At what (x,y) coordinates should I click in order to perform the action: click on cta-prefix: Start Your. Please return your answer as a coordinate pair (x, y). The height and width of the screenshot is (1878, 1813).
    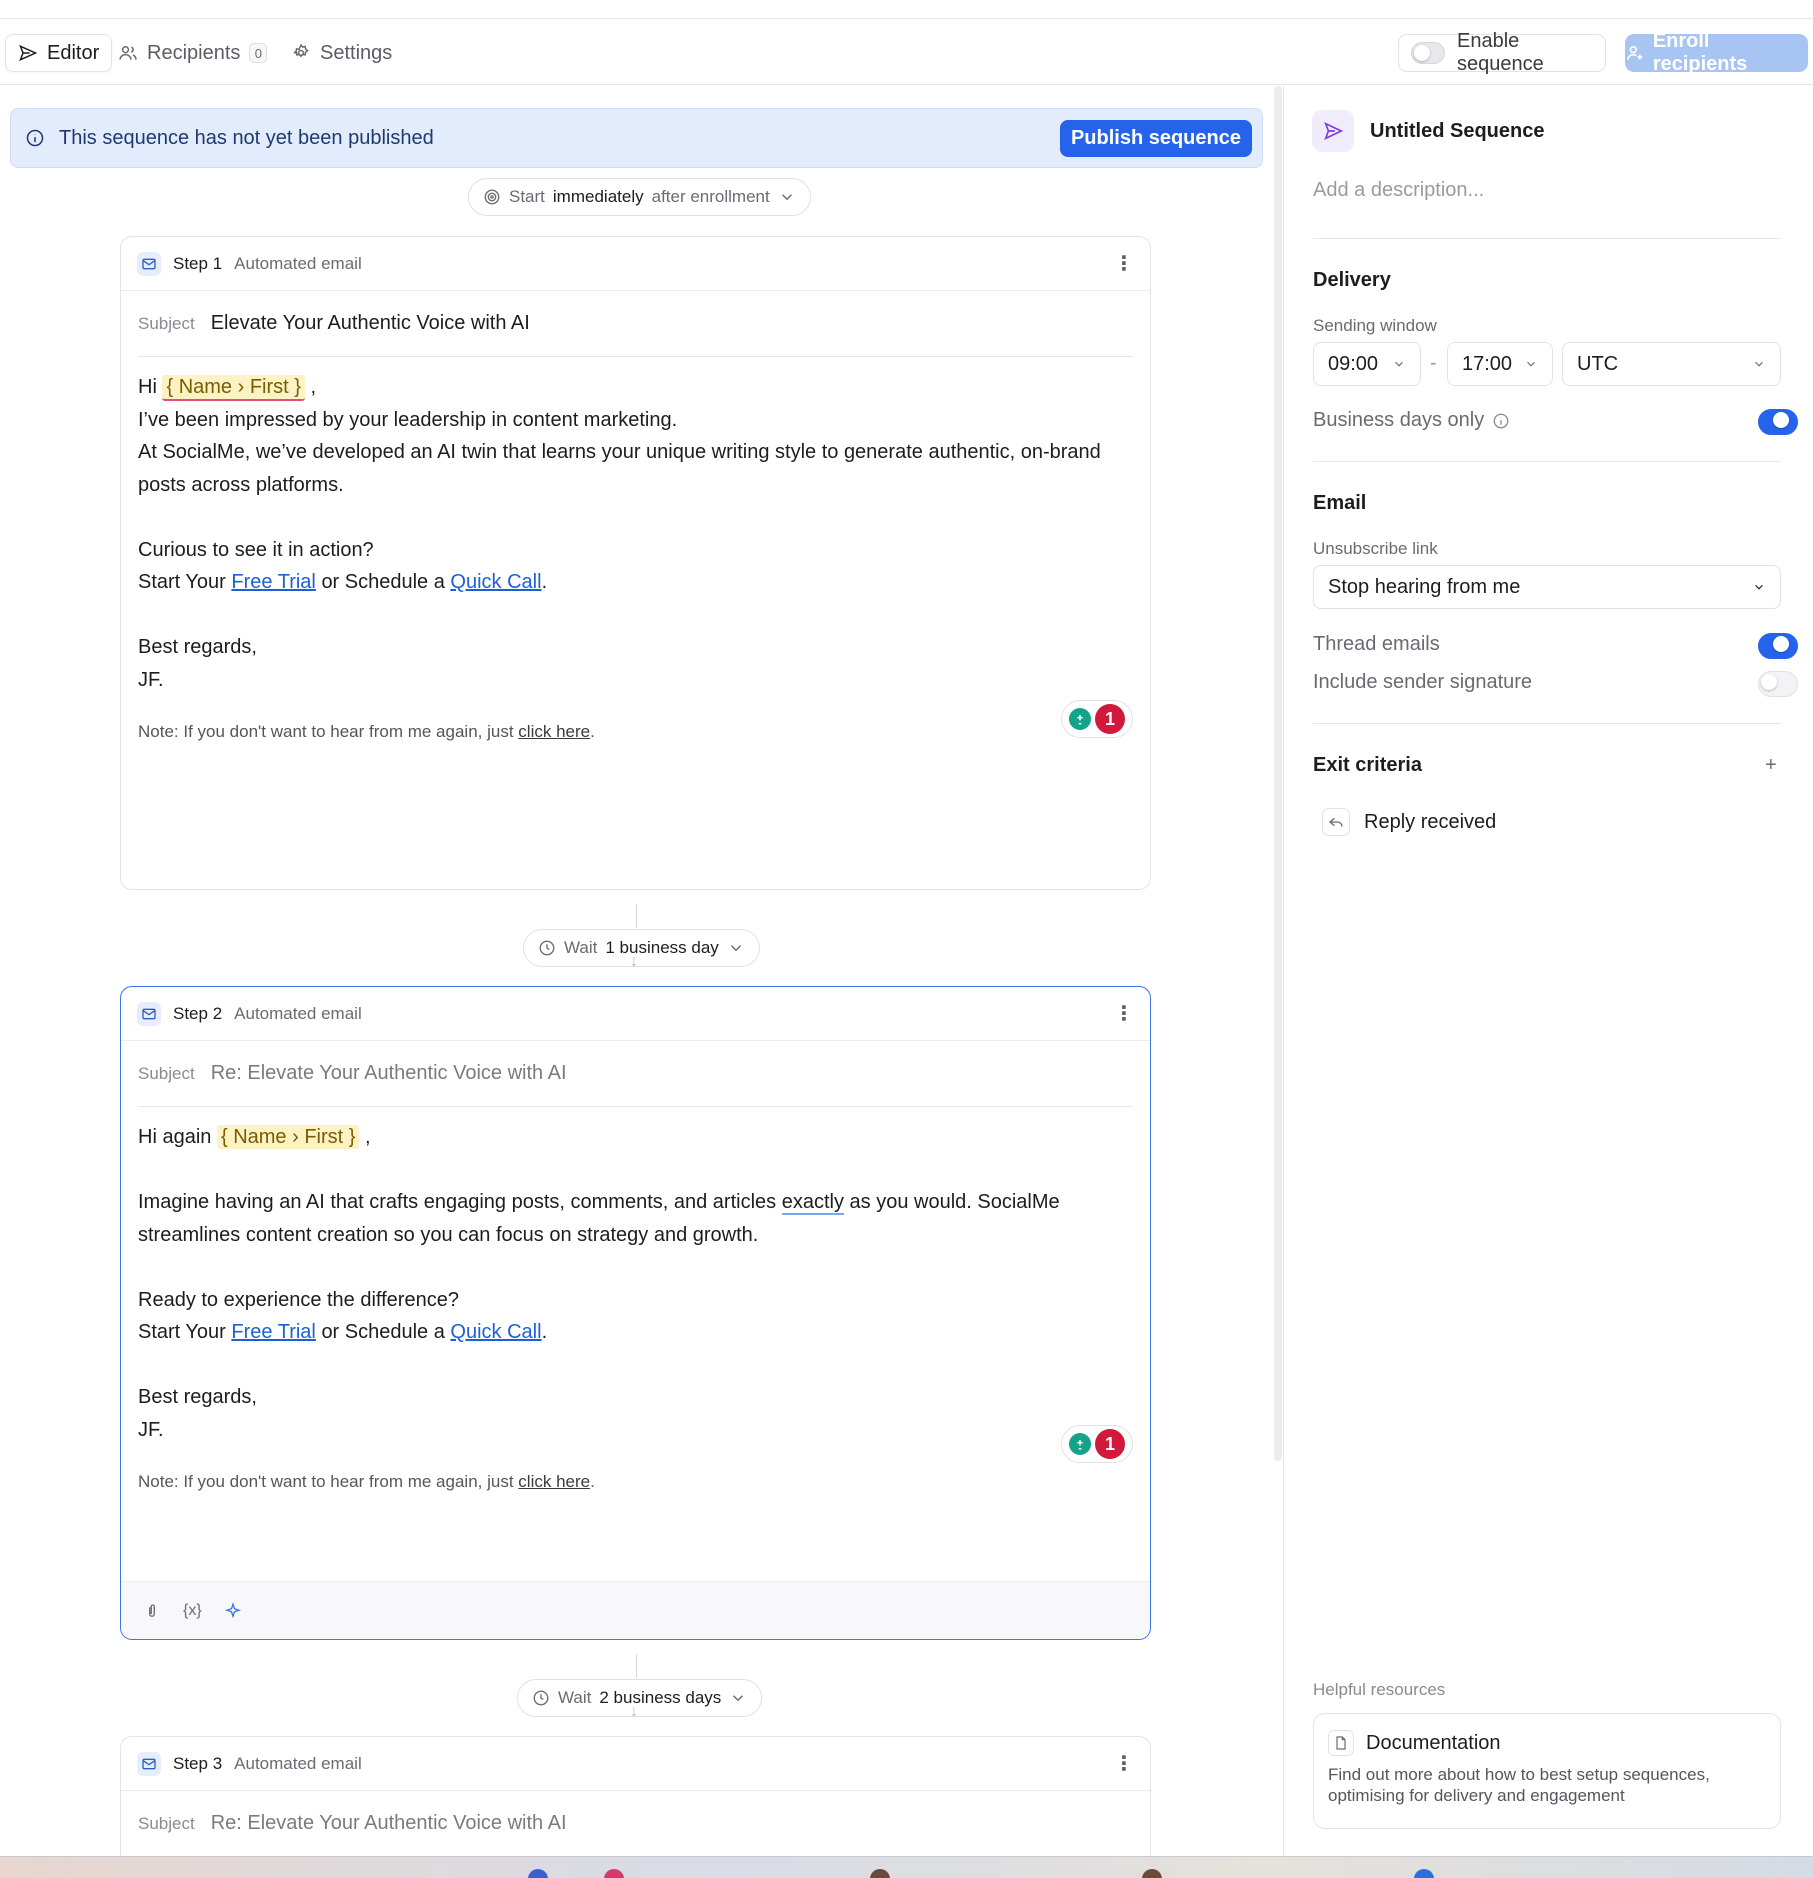
    Looking at the image, I should click on (182, 1332).